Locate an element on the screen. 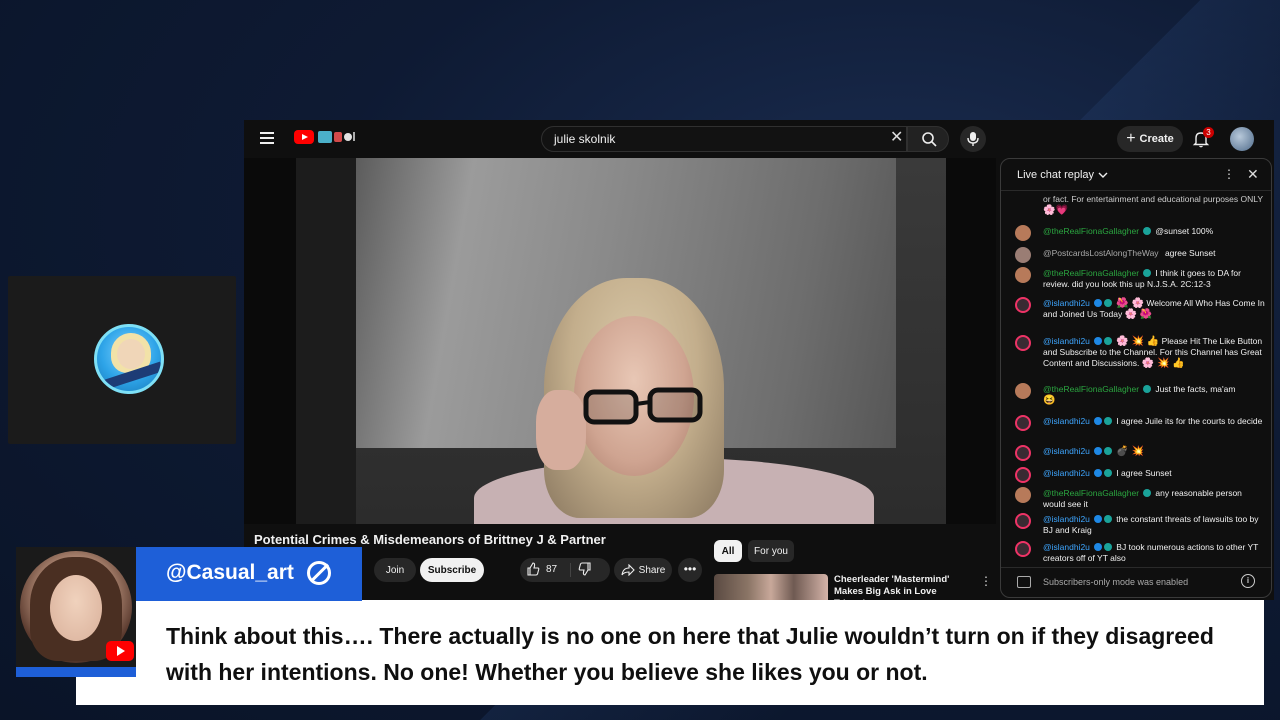 This screenshot has width=1280, height=720. flower-emoji-icon: 🌸💗 is located at coordinates (1055, 210).